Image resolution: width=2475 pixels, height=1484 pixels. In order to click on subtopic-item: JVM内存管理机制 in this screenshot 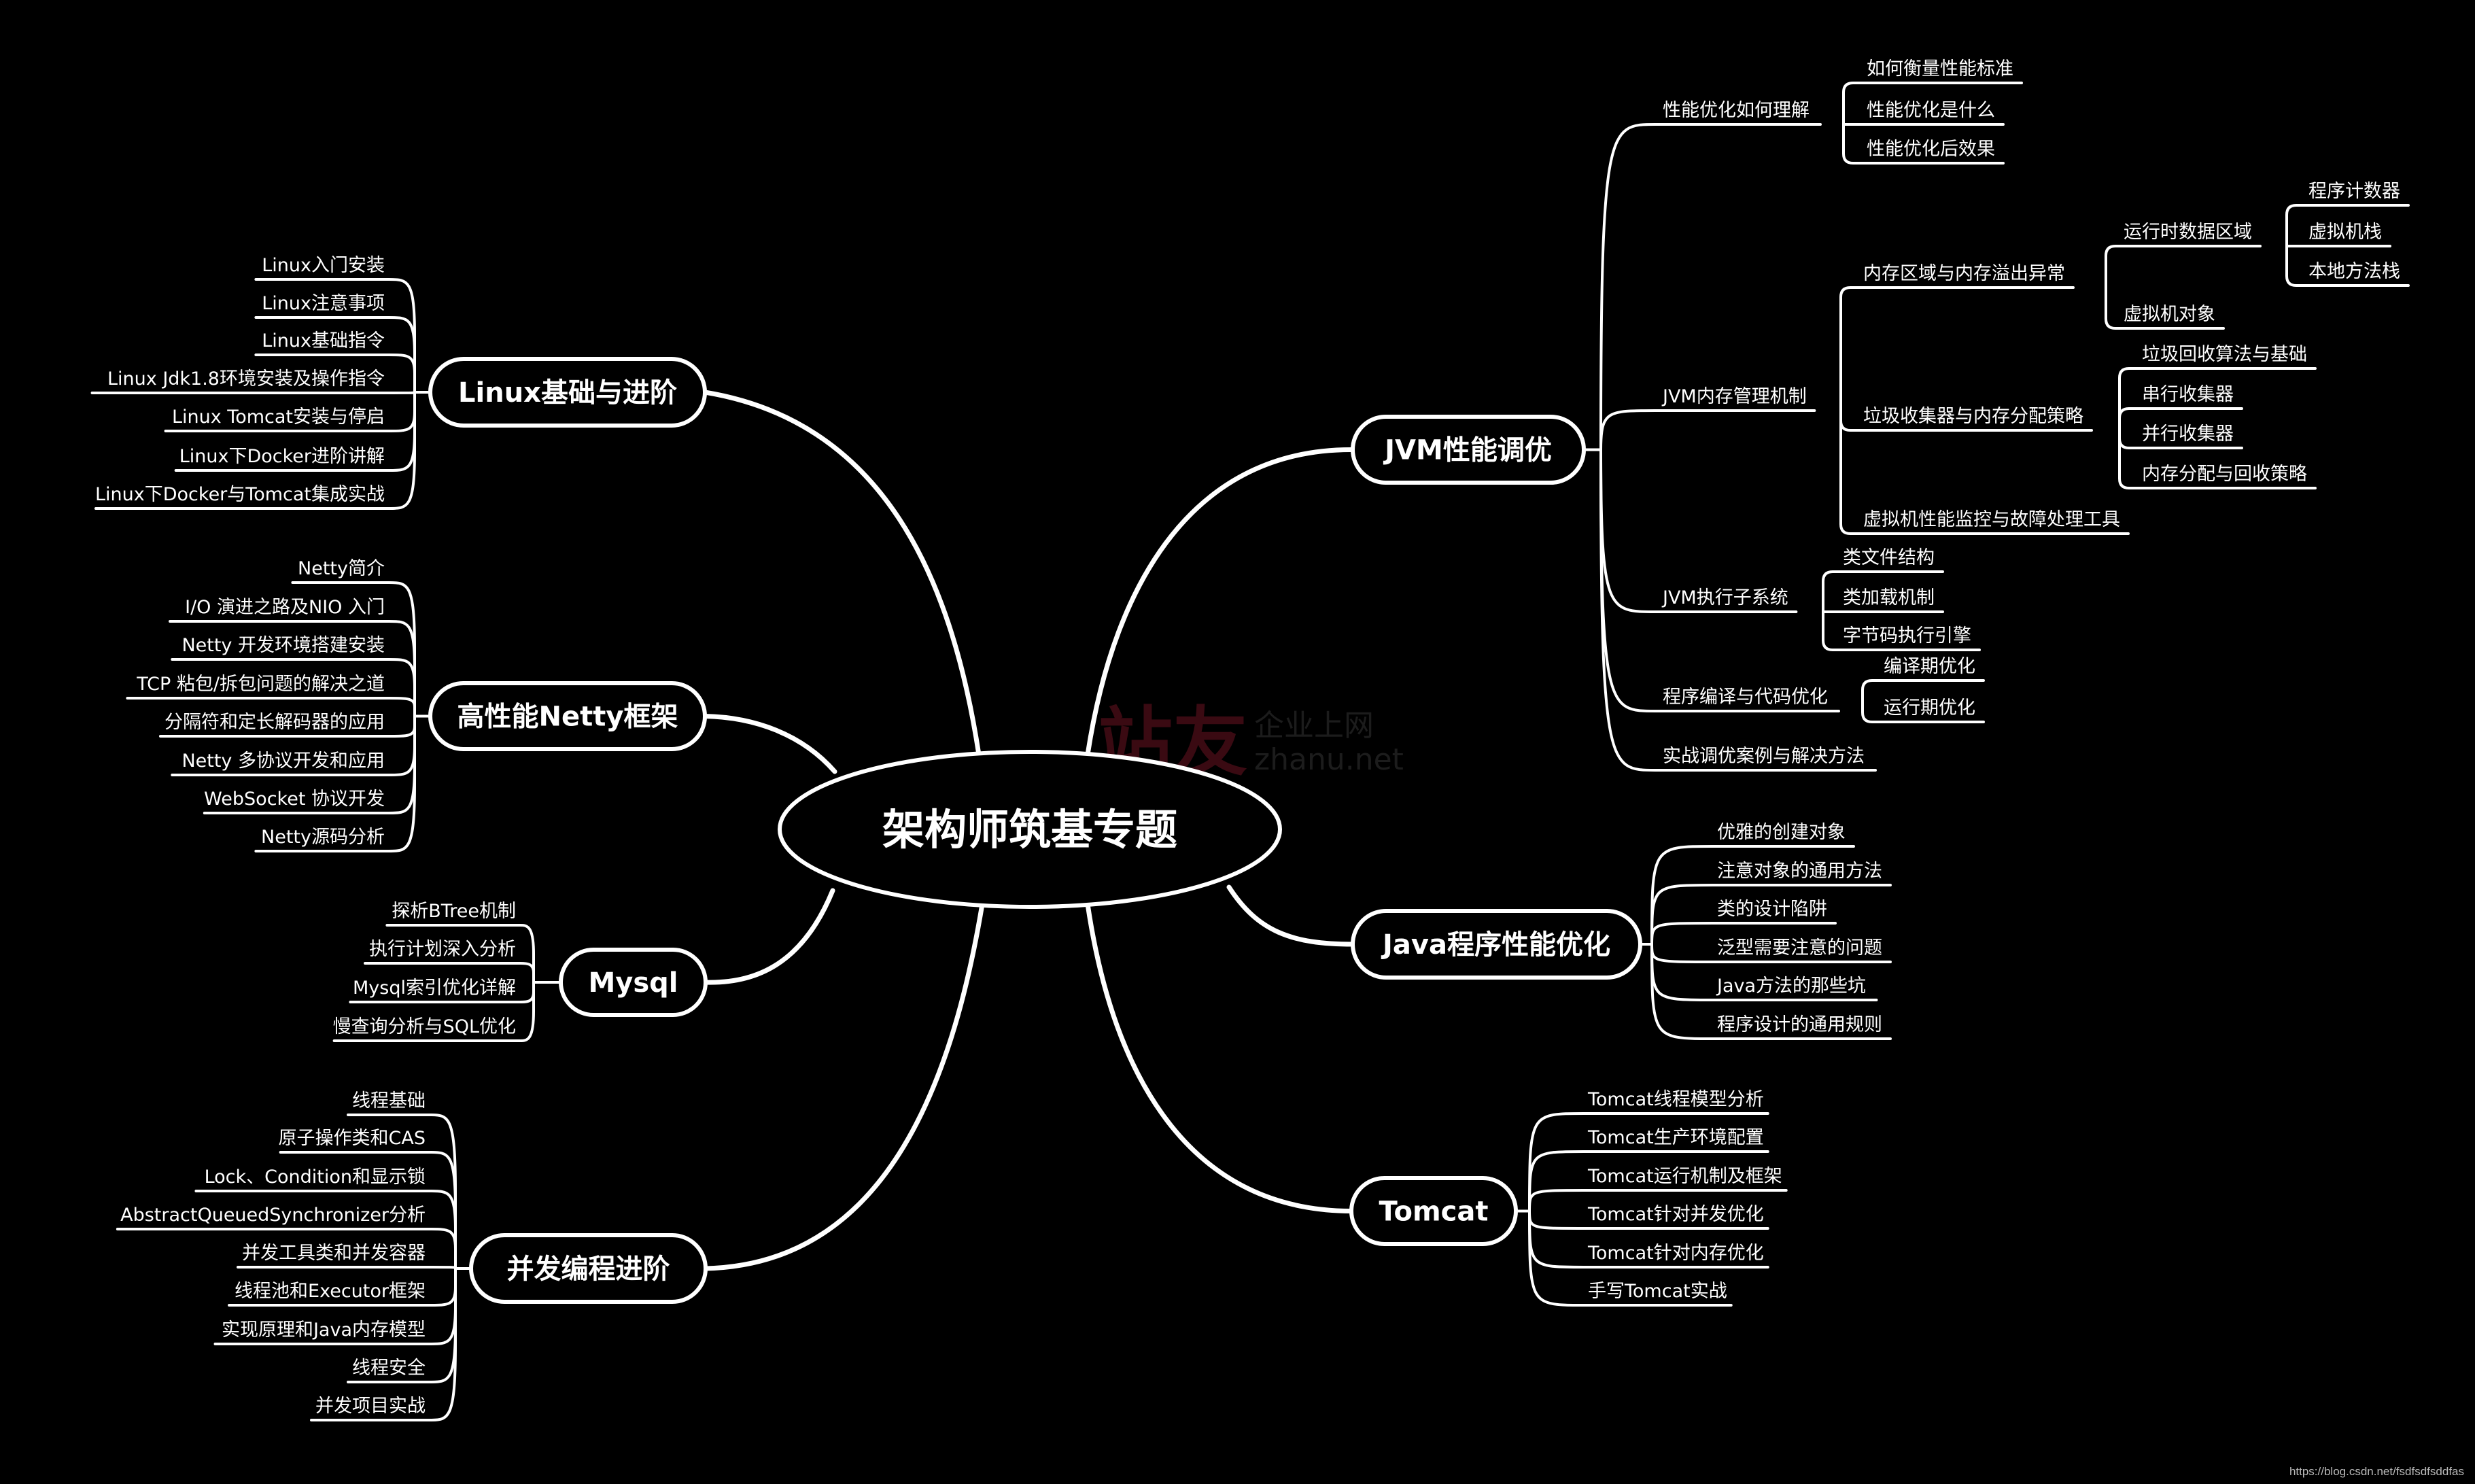, I will do `click(1734, 397)`.